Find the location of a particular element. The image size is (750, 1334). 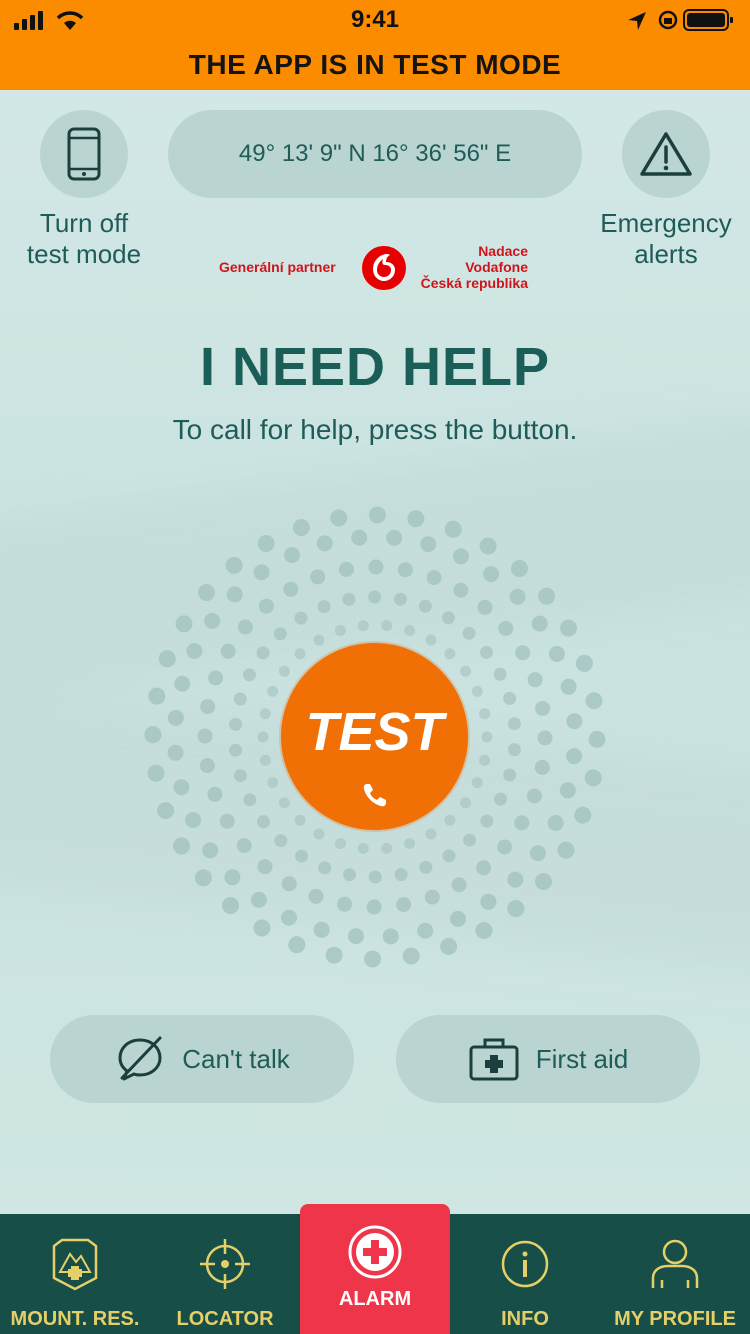

first-aid-label: First aid is located at coordinates (582, 1058).